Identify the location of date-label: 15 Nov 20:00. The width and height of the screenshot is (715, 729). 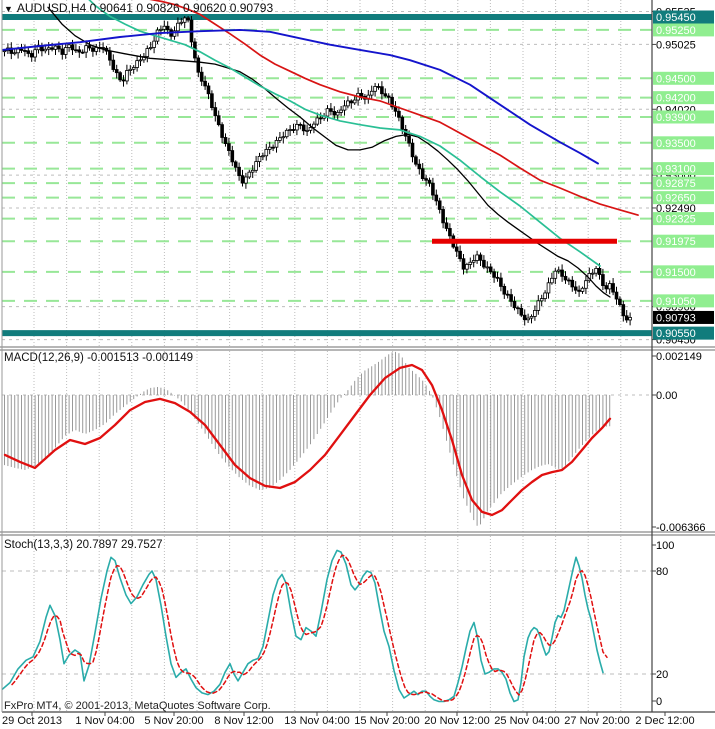
(386, 721).